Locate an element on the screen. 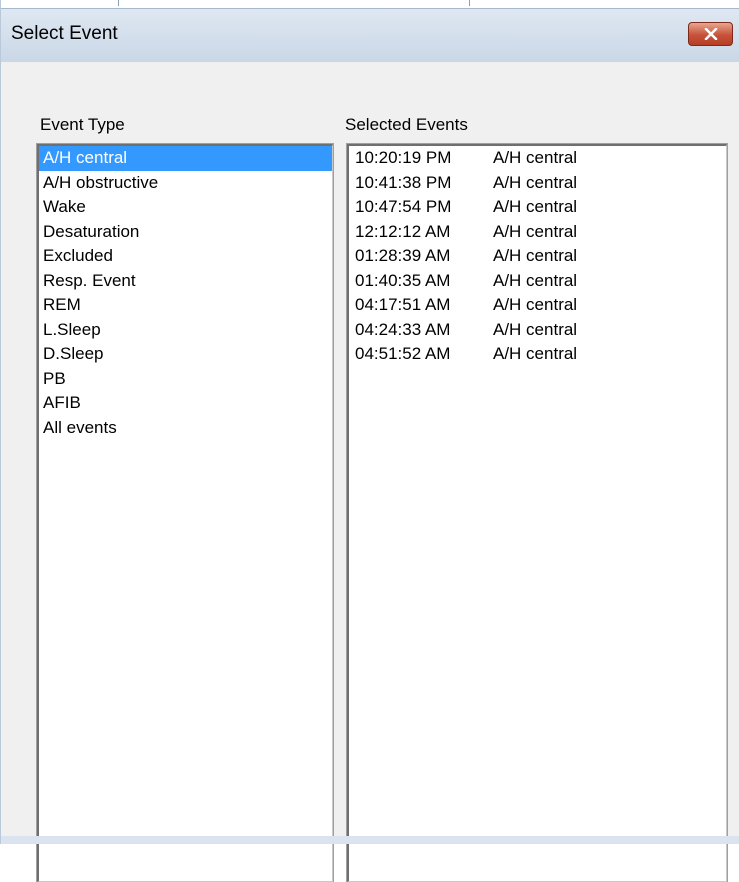 The width and height of the screenshot is (739, 882). selected-event-row: 10:20:19 PM A/H central is located at coordinates (537, 158).